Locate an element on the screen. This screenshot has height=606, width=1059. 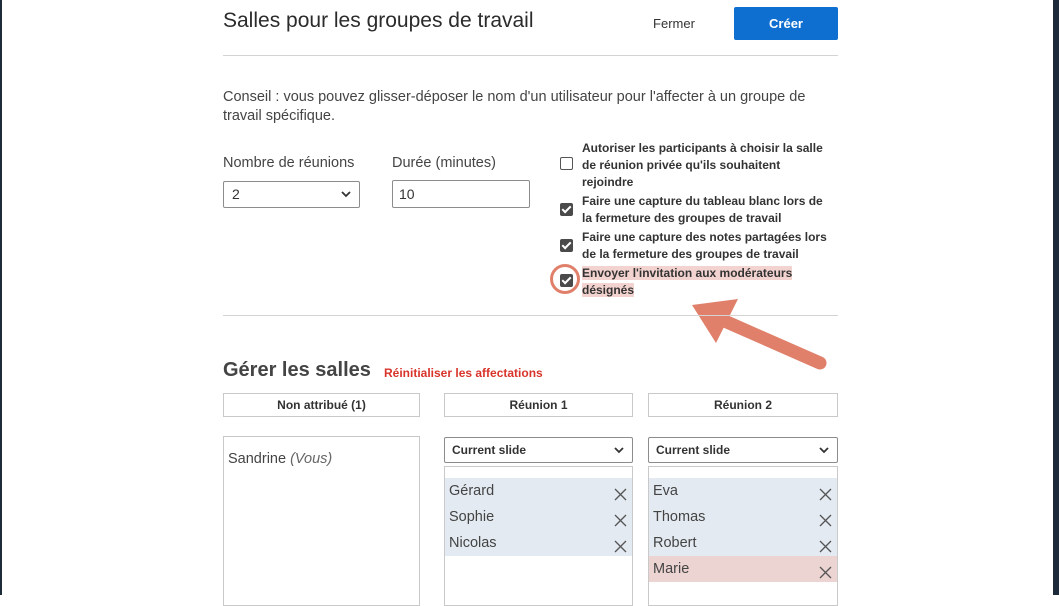
list-item: Sophie is located at coordinates (538, 517).